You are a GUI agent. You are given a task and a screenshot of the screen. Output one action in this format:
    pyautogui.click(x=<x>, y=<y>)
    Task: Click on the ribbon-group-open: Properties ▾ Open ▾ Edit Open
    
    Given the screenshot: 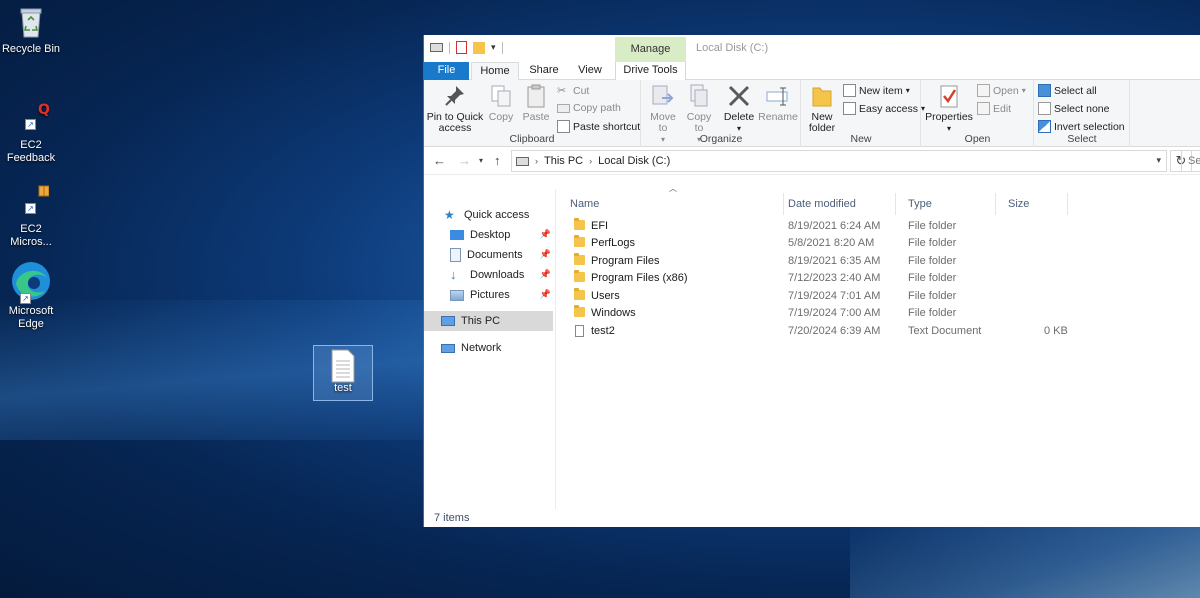 What is the action you would take?
    pyautogui.click(x=978, y=113)
    